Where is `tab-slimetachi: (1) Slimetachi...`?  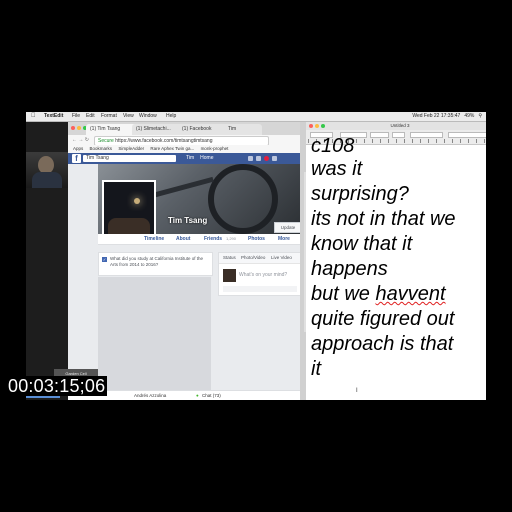
tab-slimetachi: (1) Slimetachi... is located at coordinates (158, 129).